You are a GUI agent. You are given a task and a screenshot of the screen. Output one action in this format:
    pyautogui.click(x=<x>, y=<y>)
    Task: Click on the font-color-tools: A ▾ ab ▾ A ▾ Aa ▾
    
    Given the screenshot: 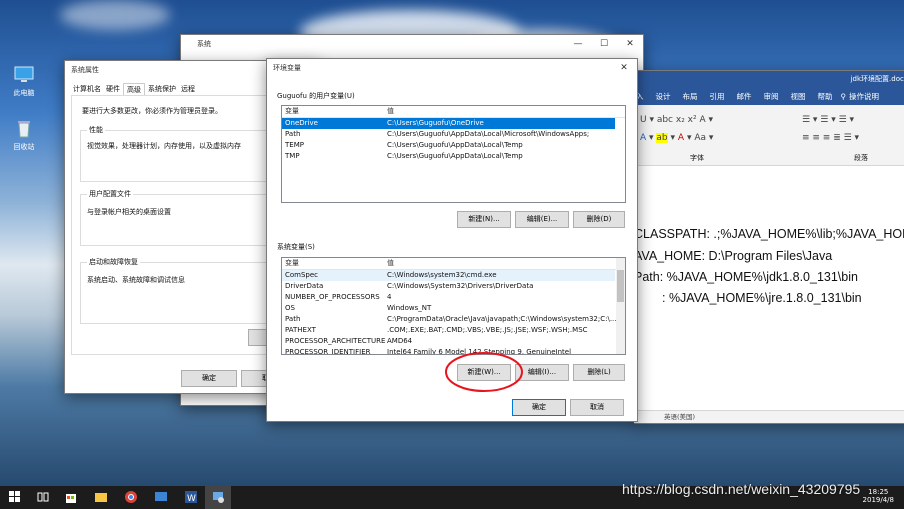 What is the action you would take?
    pyautogui.click(x=676, y=138)
    